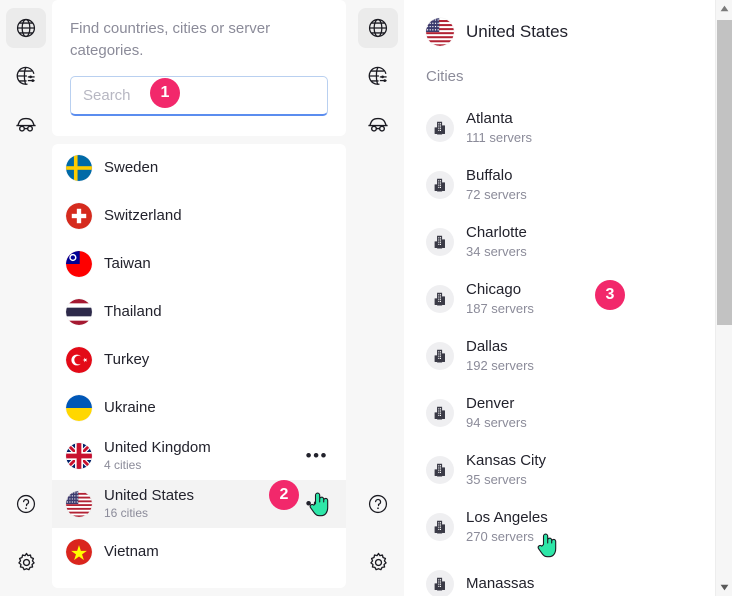  Describe the element at coordinates (489, 118) in the screenshot. I see `city-name: Atlanta` at that location.